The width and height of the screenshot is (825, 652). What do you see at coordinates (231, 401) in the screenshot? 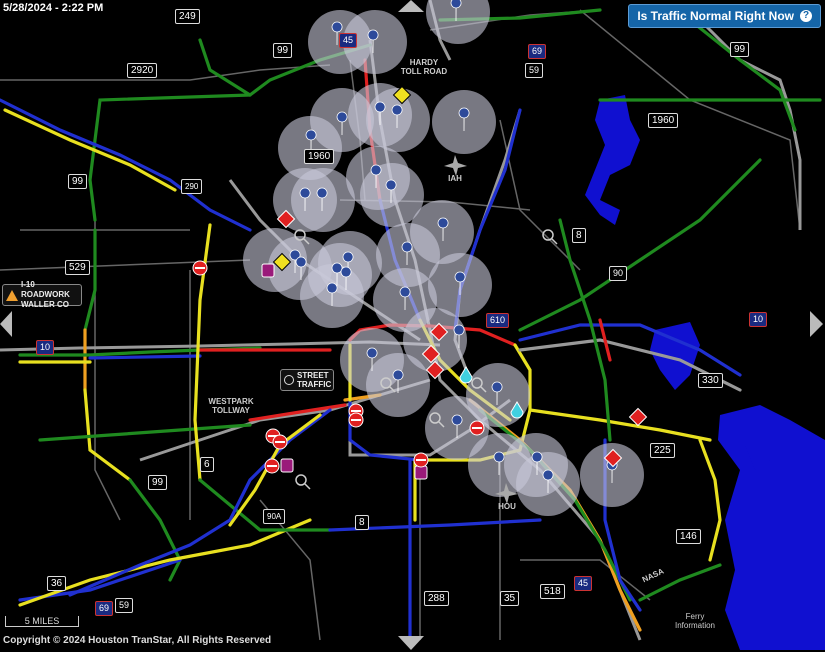
I see `westpark-line1: WESTPARK` at bounding box center [231, 401].